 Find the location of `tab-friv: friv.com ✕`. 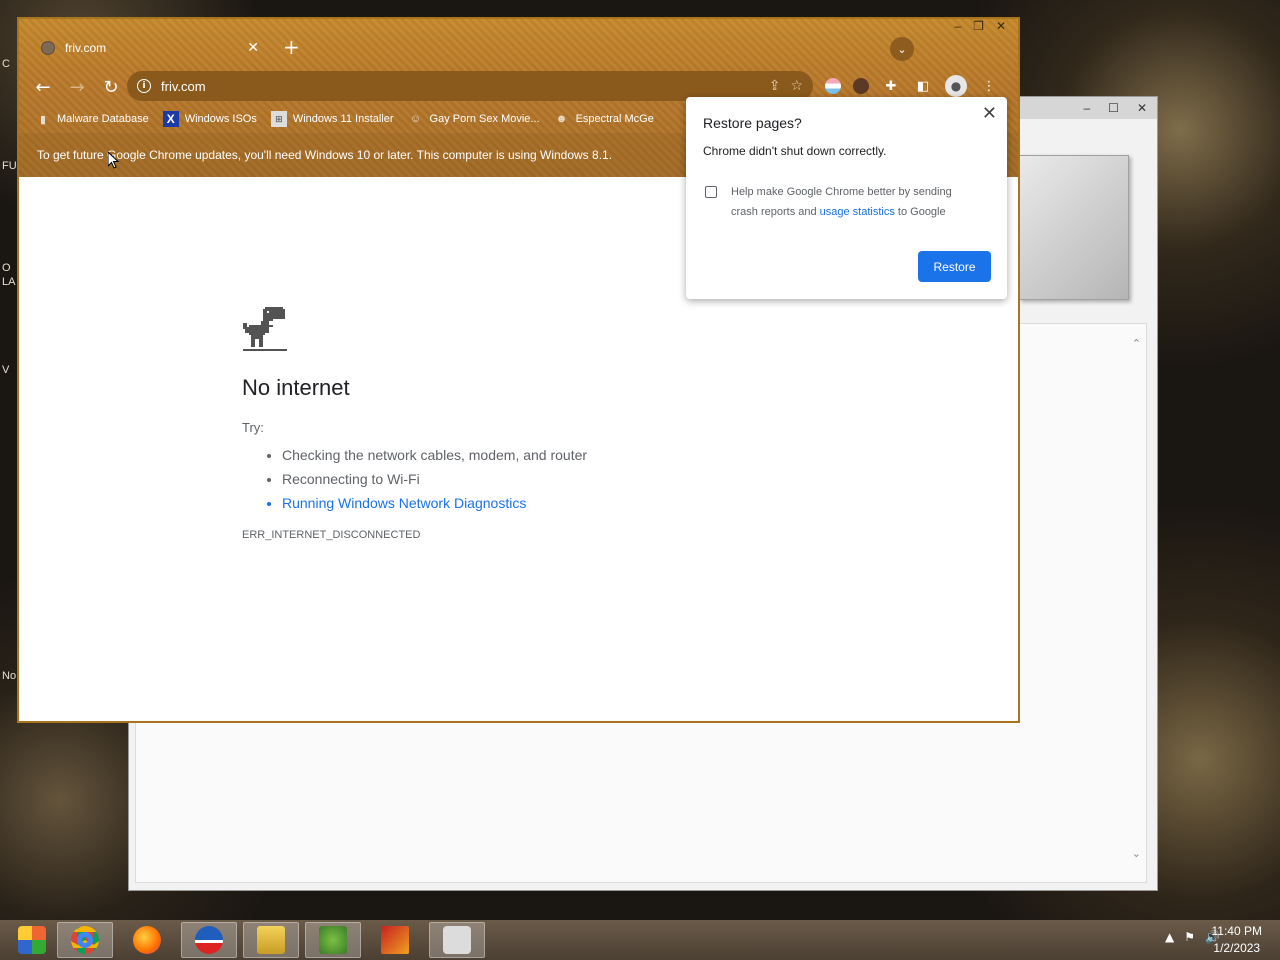

tab-friv: friv.com ✕ is located at coordinates (150, 48).